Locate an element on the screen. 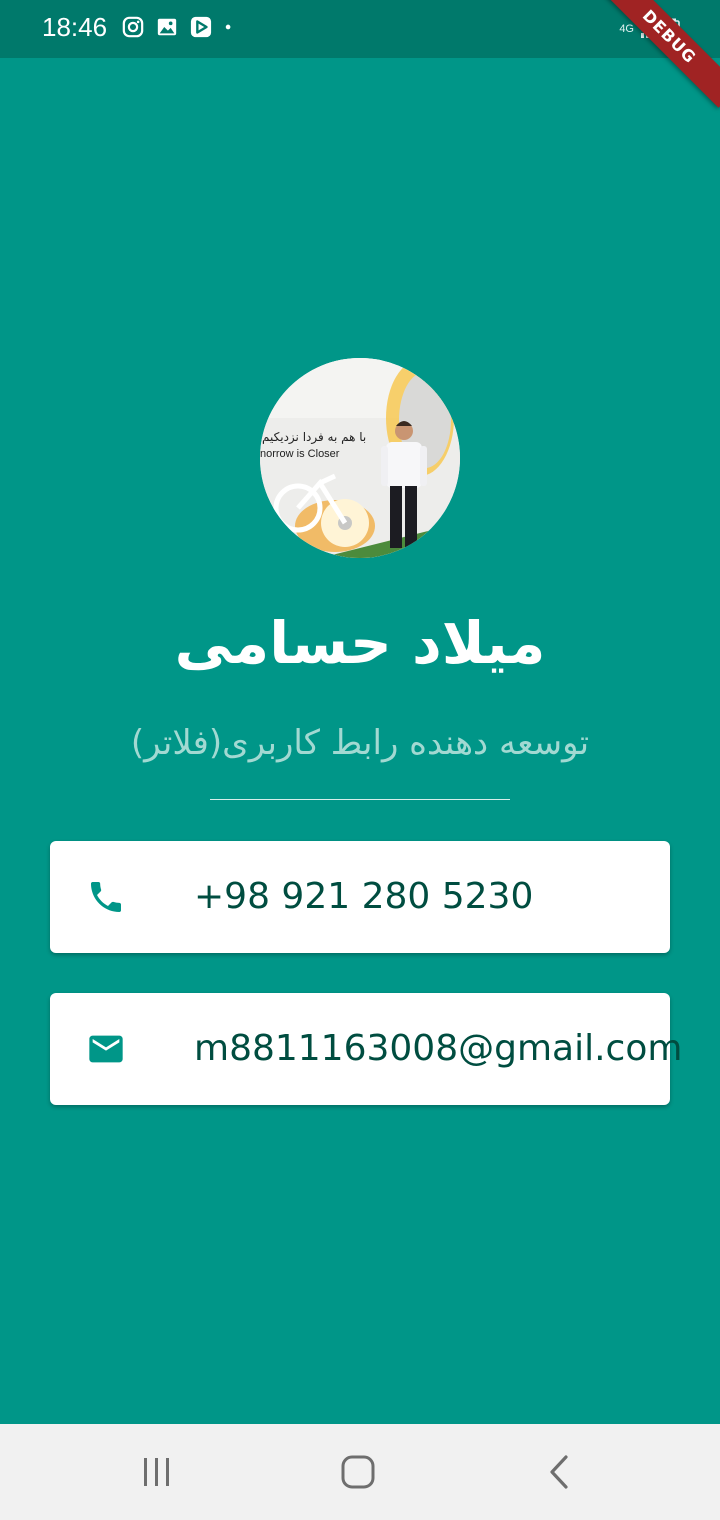 This screenshot has height=1520, width=720. profile-avatar: با هم به فردا نزدیکیم norrow is Closer is located at coordinates (360, 458).